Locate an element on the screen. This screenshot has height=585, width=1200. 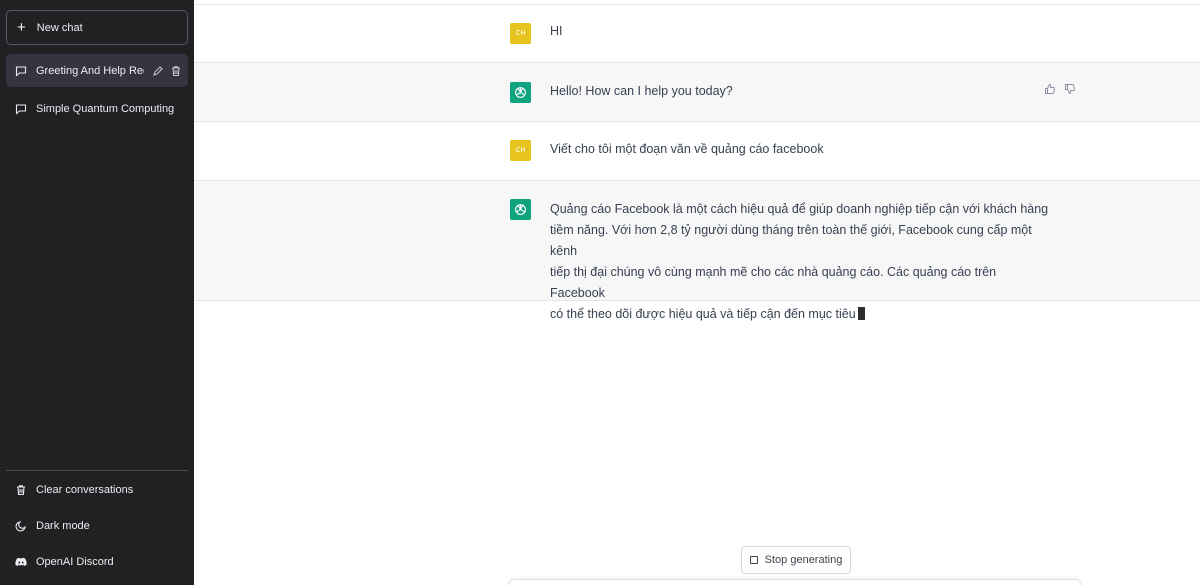
message-text: HI is located at coordinates (556, 31).